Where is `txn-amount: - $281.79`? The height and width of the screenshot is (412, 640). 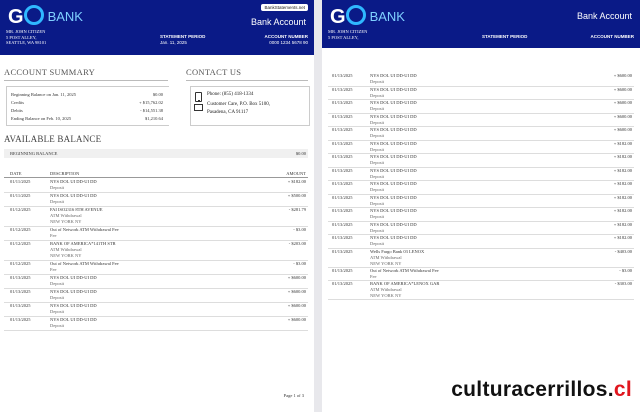 txn-amount: - $281.79 is located at coordinates (297, 209).